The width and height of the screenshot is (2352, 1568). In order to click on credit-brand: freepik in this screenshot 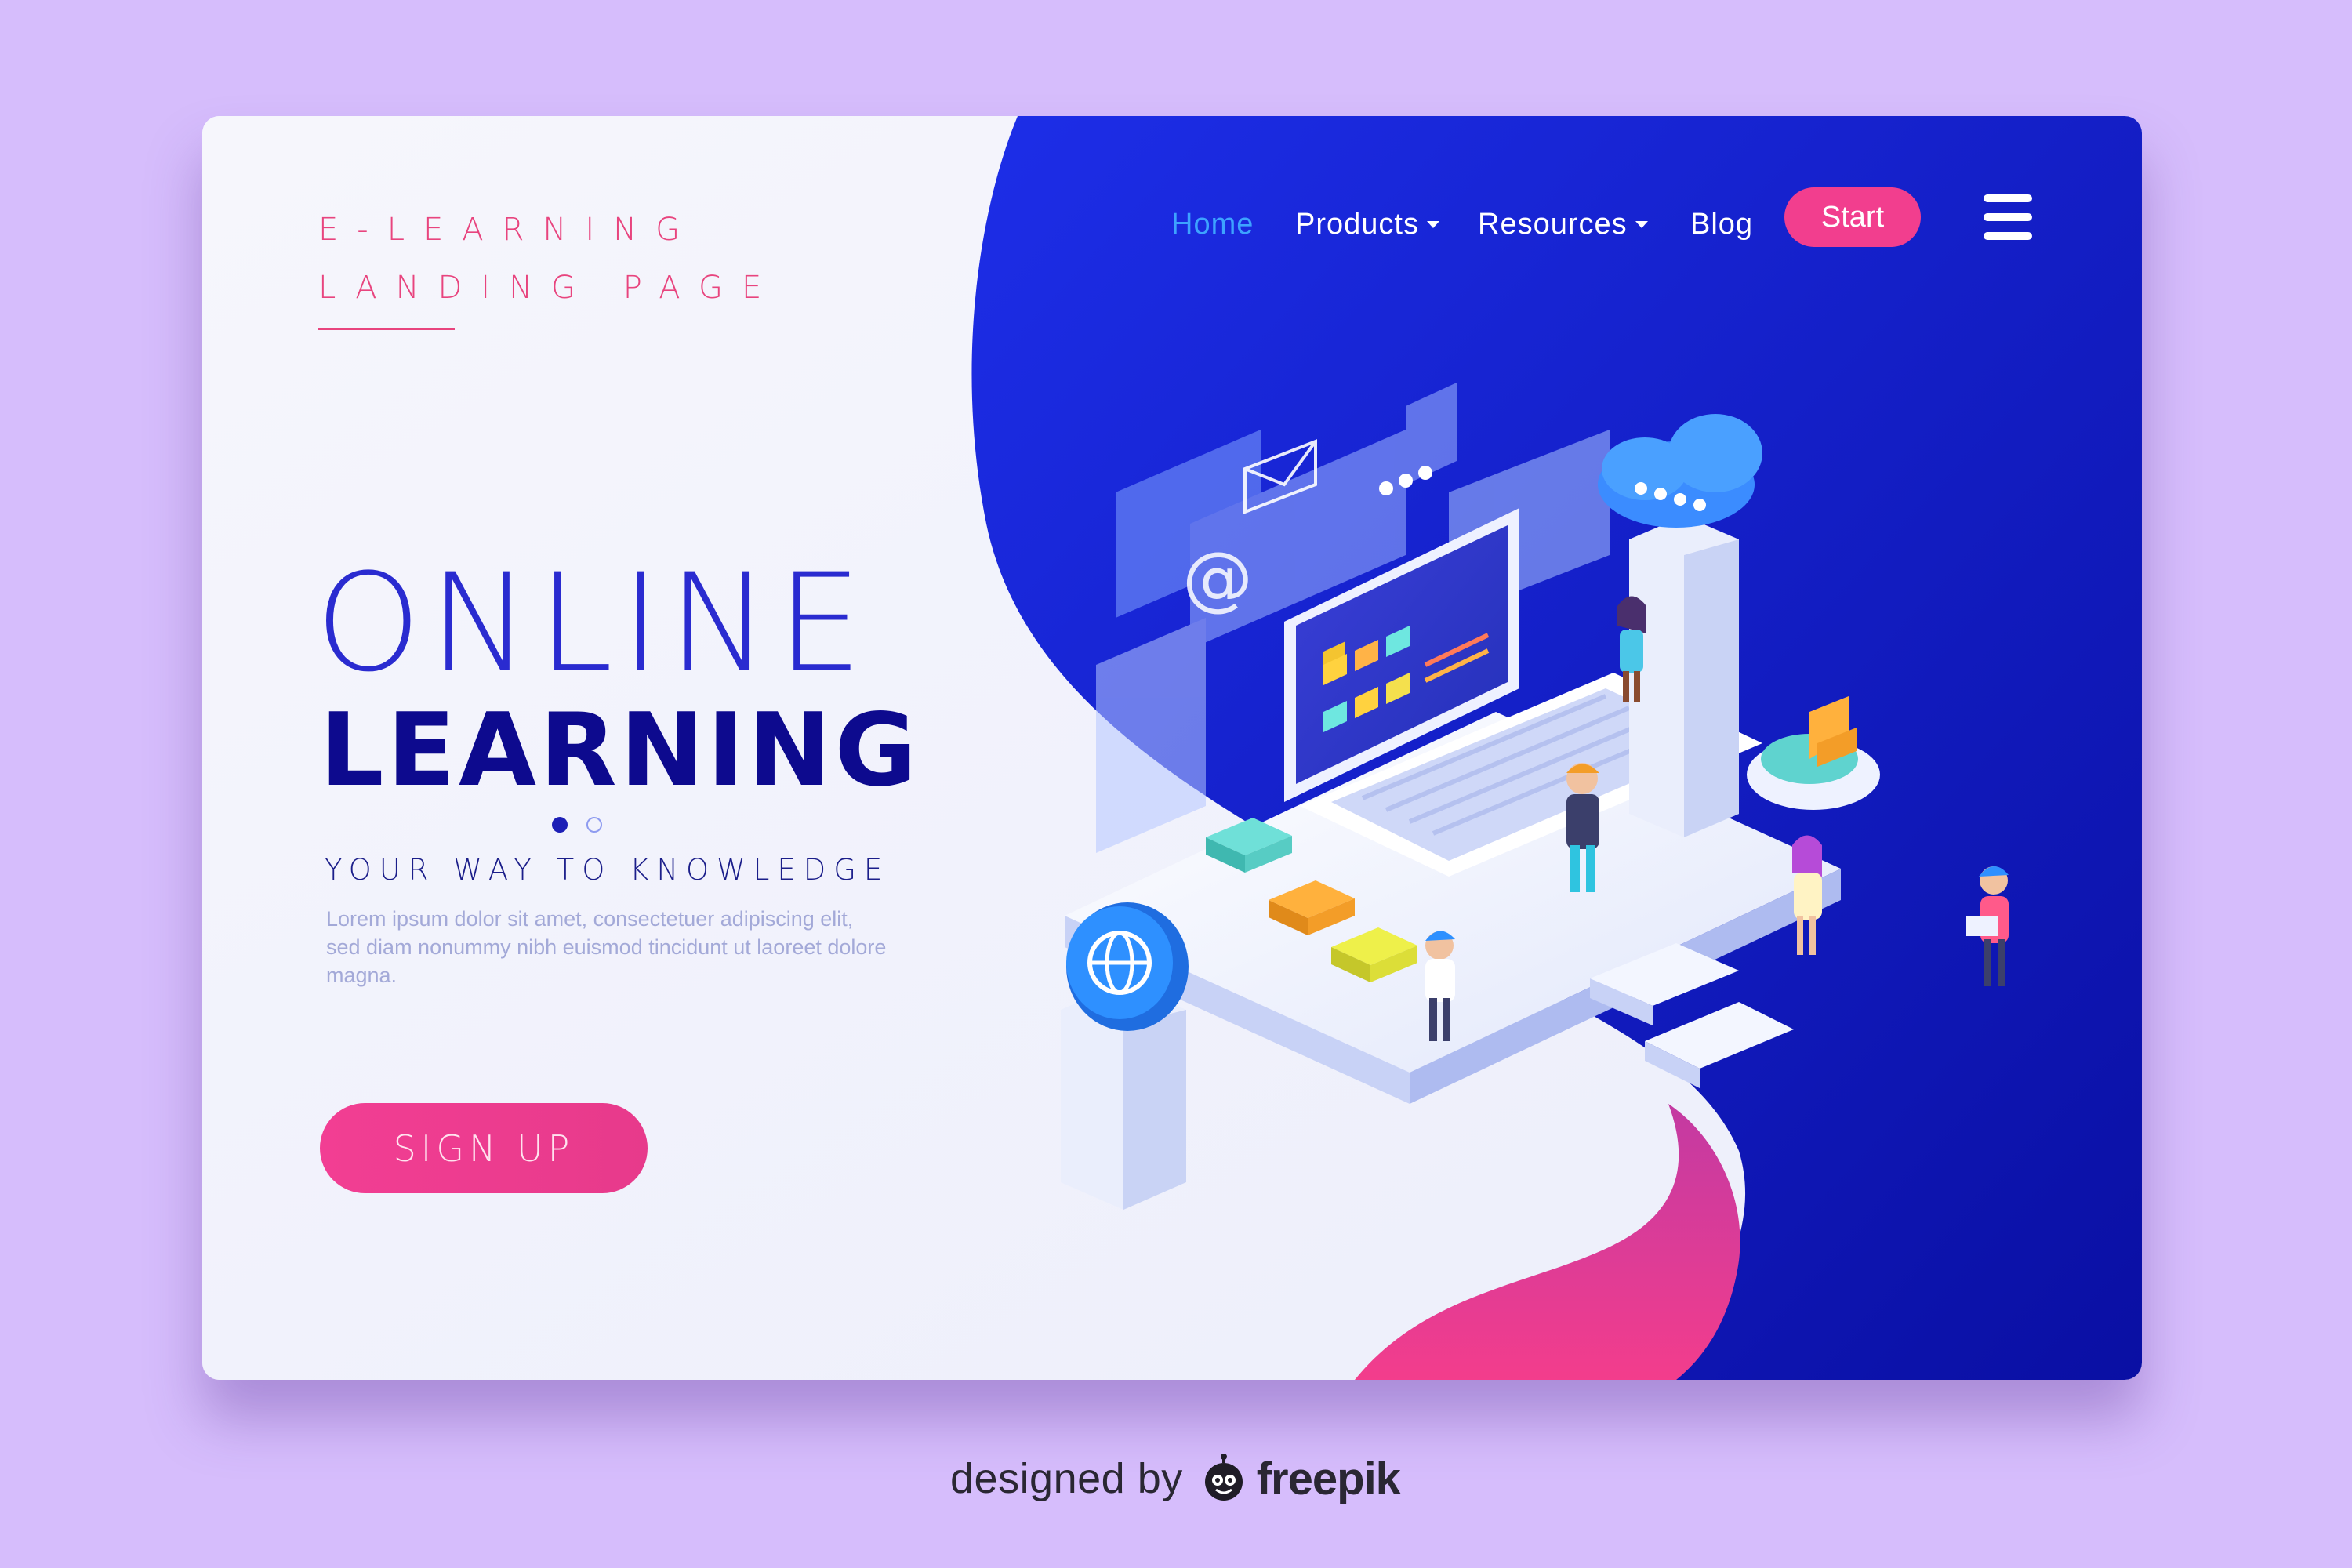, I will do `click(1328, 1478)`.